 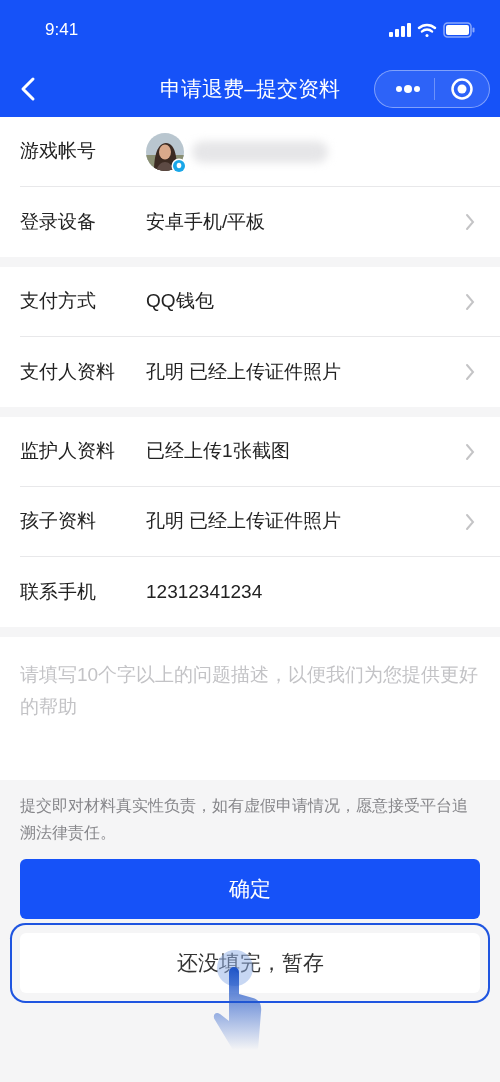 What do you see at coordinates (206, 221) in the screenshot?
I see `field-value: 安卓手机/平板` at bounding box center [206, 221].